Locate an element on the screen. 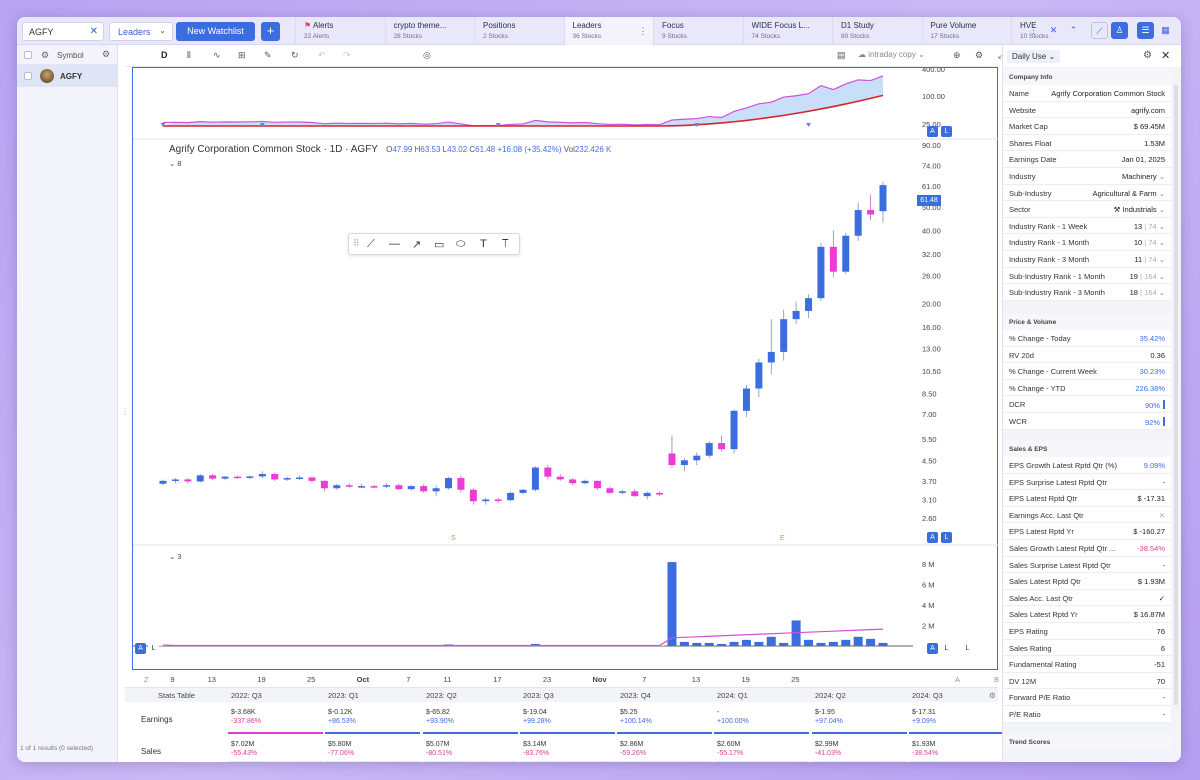 This screenshot has height=780, width=1200. ellipse-icon: ⬭ is located at coordinates (460, 244).